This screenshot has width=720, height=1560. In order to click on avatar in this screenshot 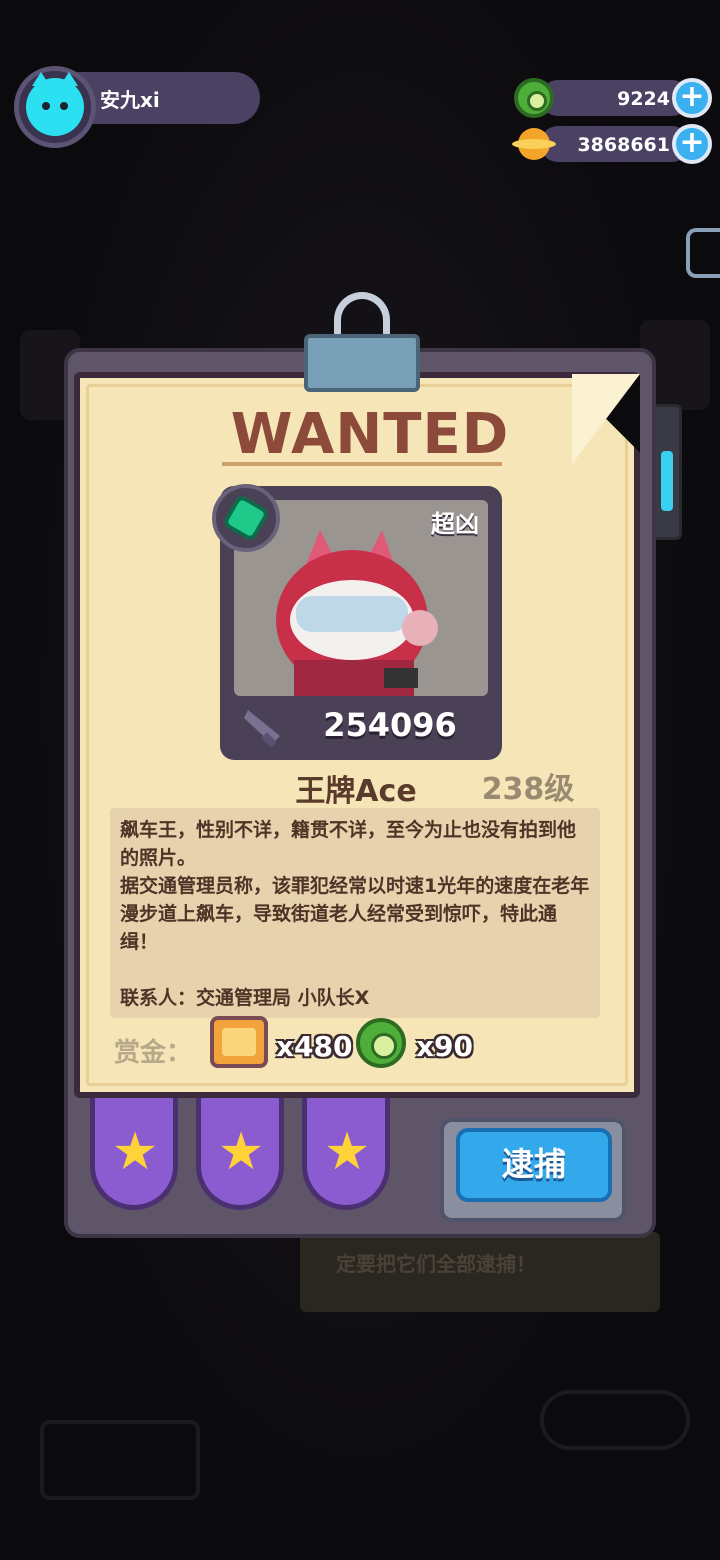, I will do `click(55, 104)`.